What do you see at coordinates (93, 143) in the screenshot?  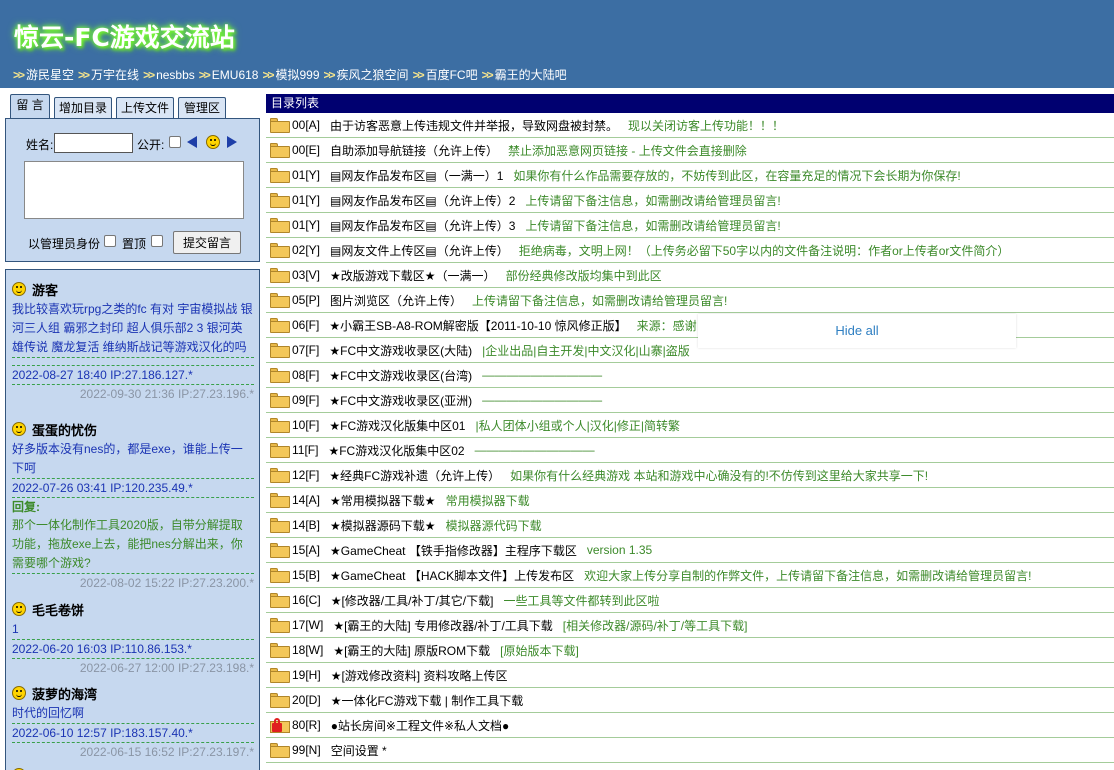 I see `name-input` at bounding box center [93, 143].